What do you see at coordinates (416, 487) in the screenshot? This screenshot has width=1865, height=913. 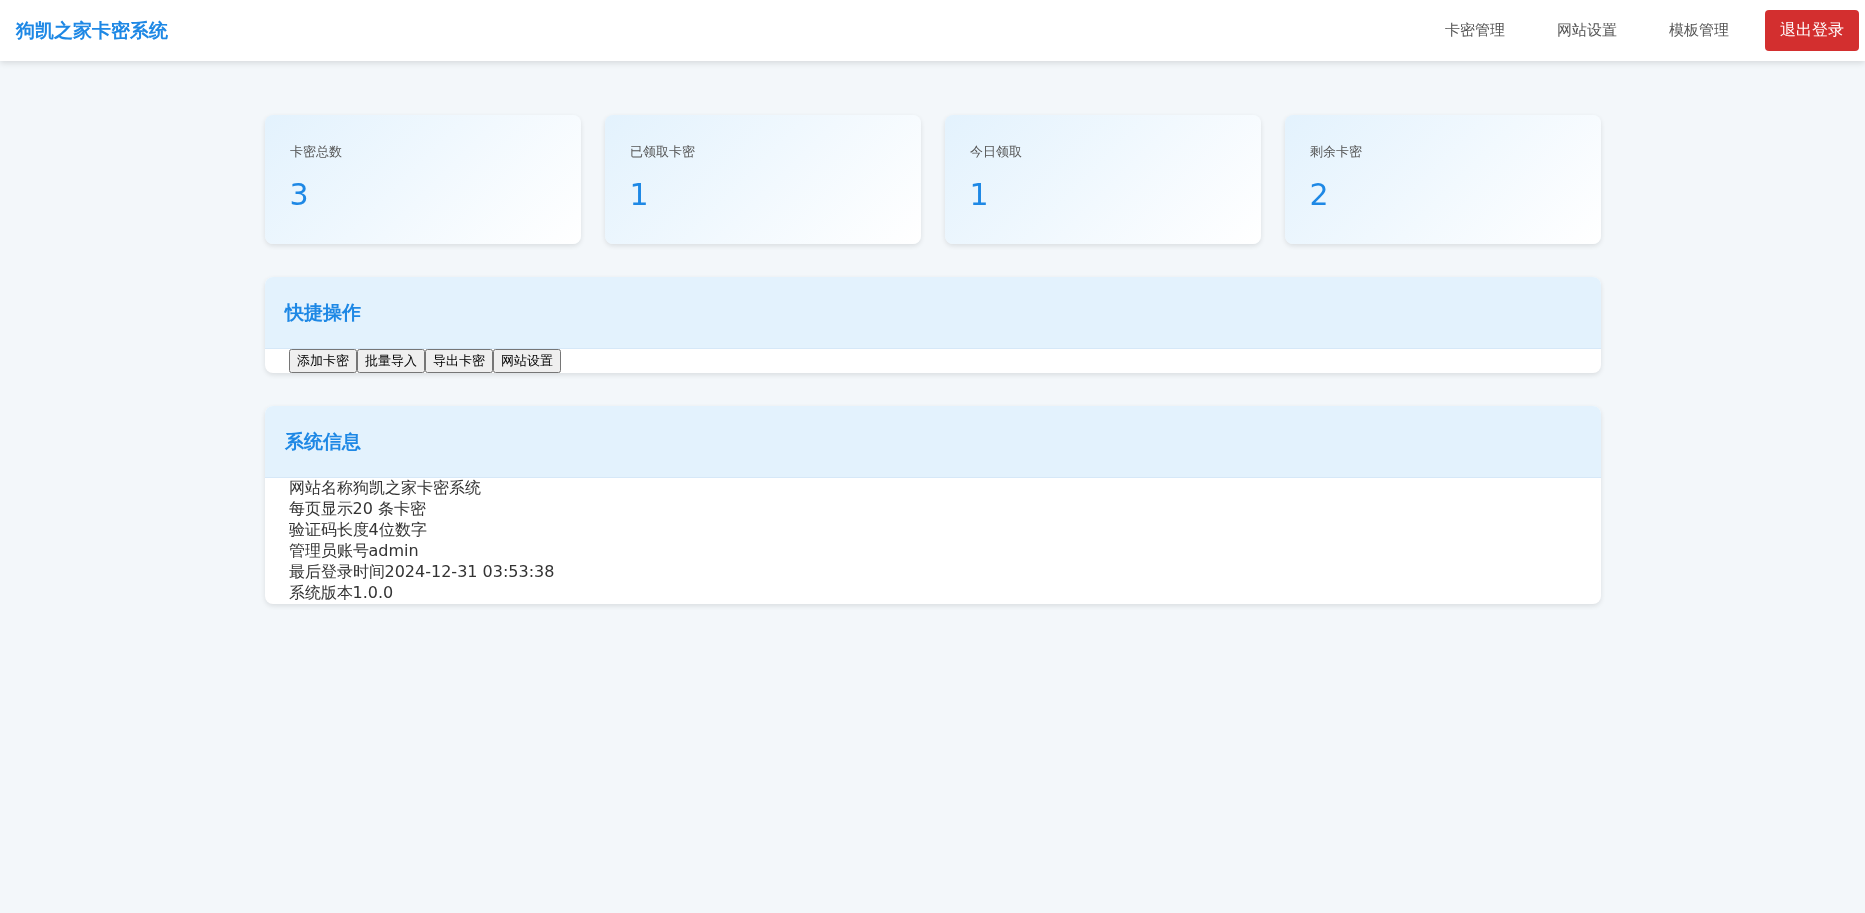 I see `info-value: 狗凯之家卡密系统` at bounding box center [416, 487].